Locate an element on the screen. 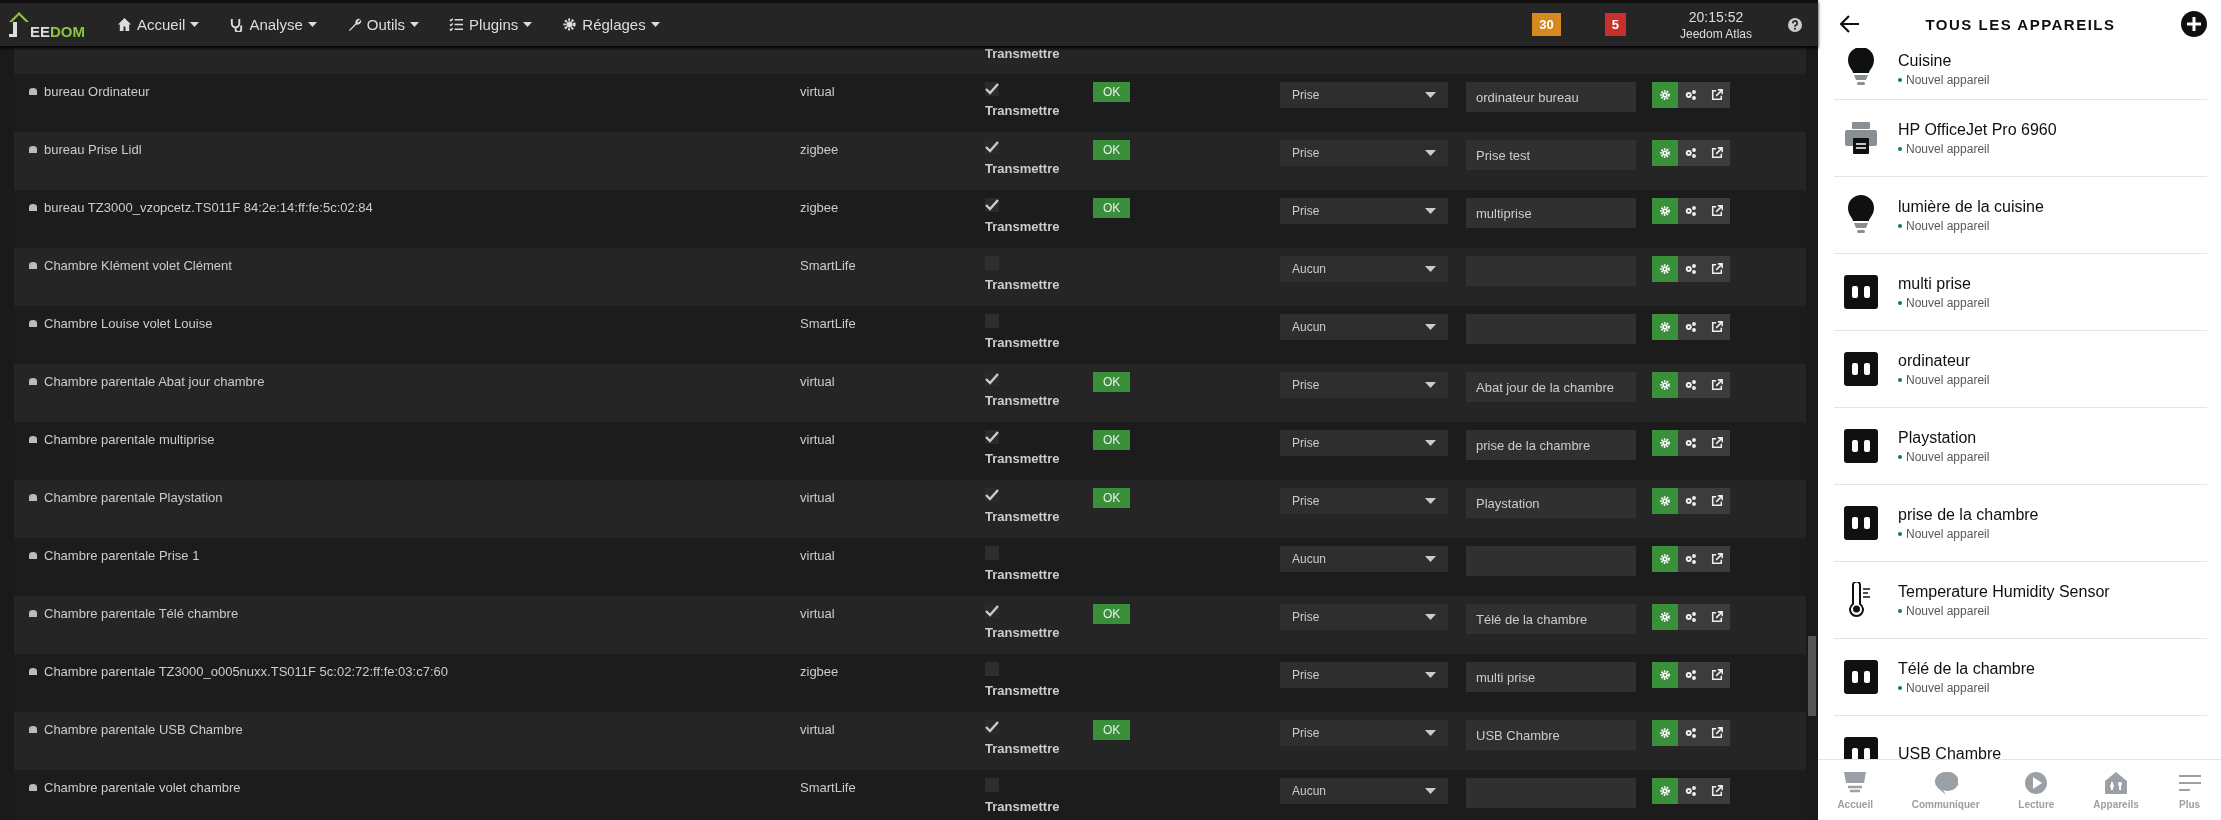 The width and height of the screenshot is (2221, 820). device-name: Playstation is located at coordinates (1944, 437).